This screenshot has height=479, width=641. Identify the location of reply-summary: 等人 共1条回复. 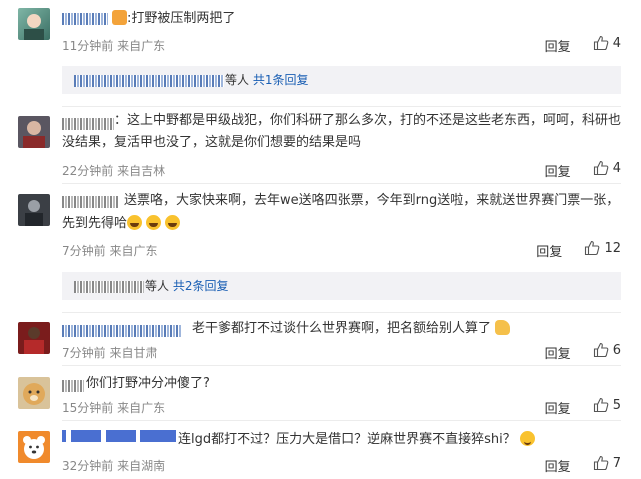
(341, 80).